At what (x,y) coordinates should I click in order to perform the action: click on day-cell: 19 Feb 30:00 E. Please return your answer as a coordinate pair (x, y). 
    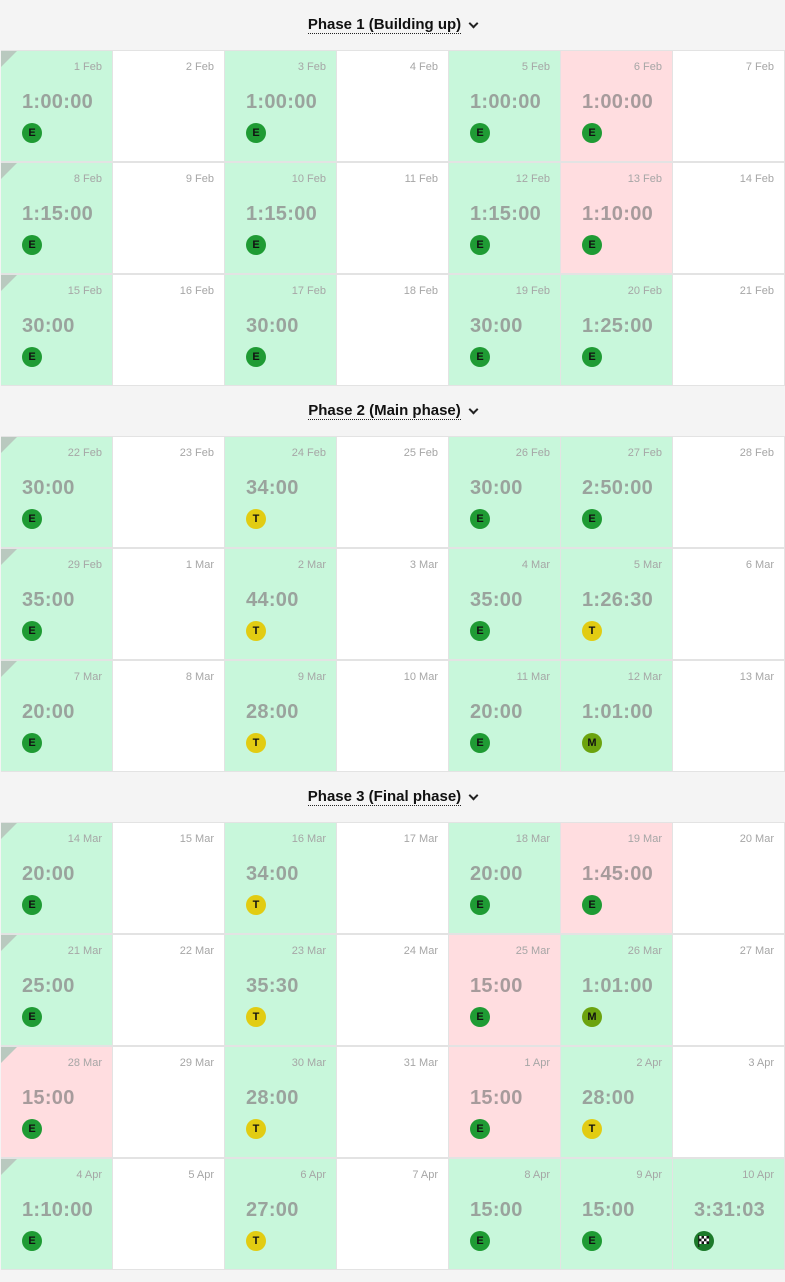
    Looking at the image, I should click on (505, 330).